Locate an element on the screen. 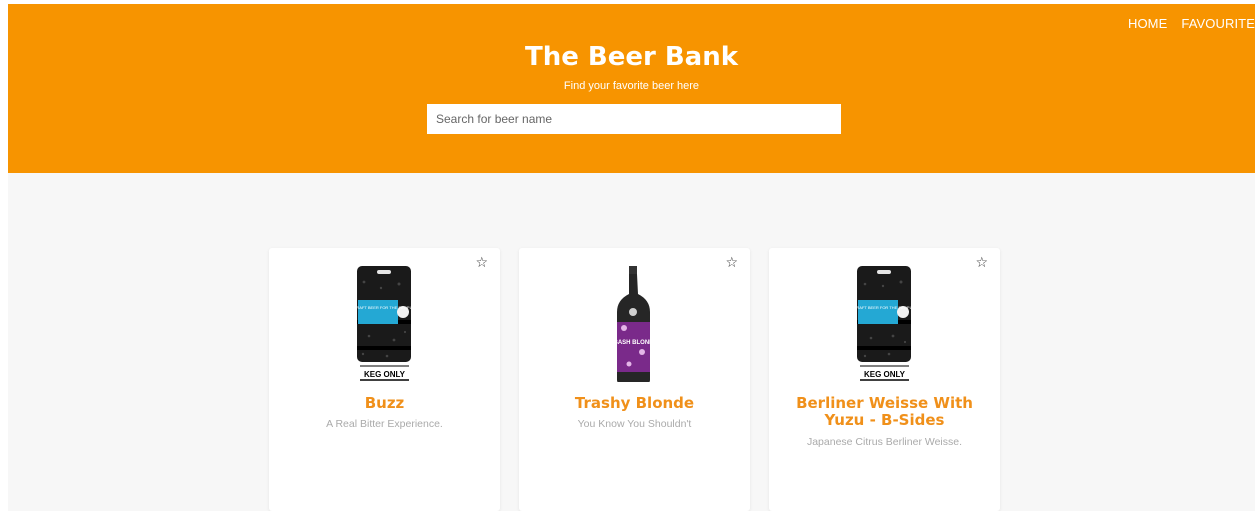  bottle-image: BASH BLOND is located at coordinates (634, 324).